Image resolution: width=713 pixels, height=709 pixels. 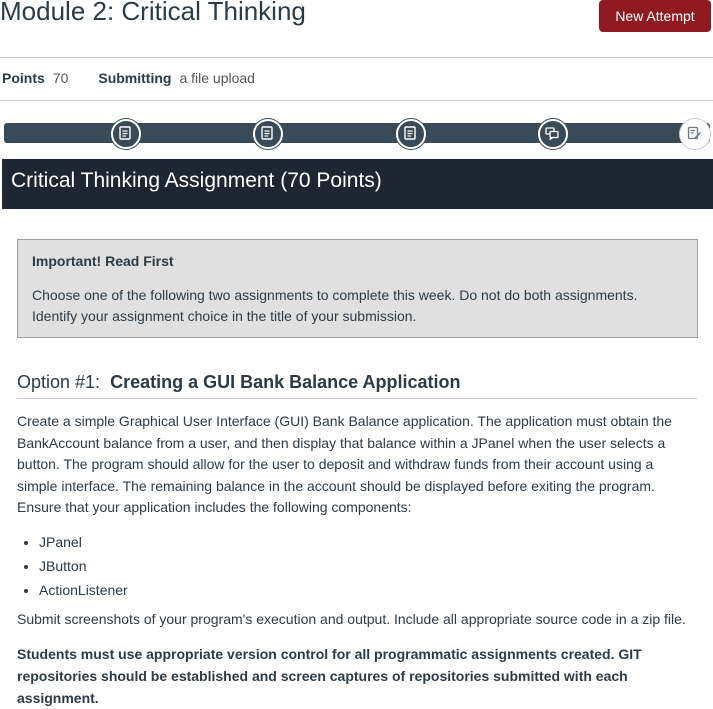 I want to click on assignment-details: Points 70 Submitting a file upload, so click(x=128, y=78).